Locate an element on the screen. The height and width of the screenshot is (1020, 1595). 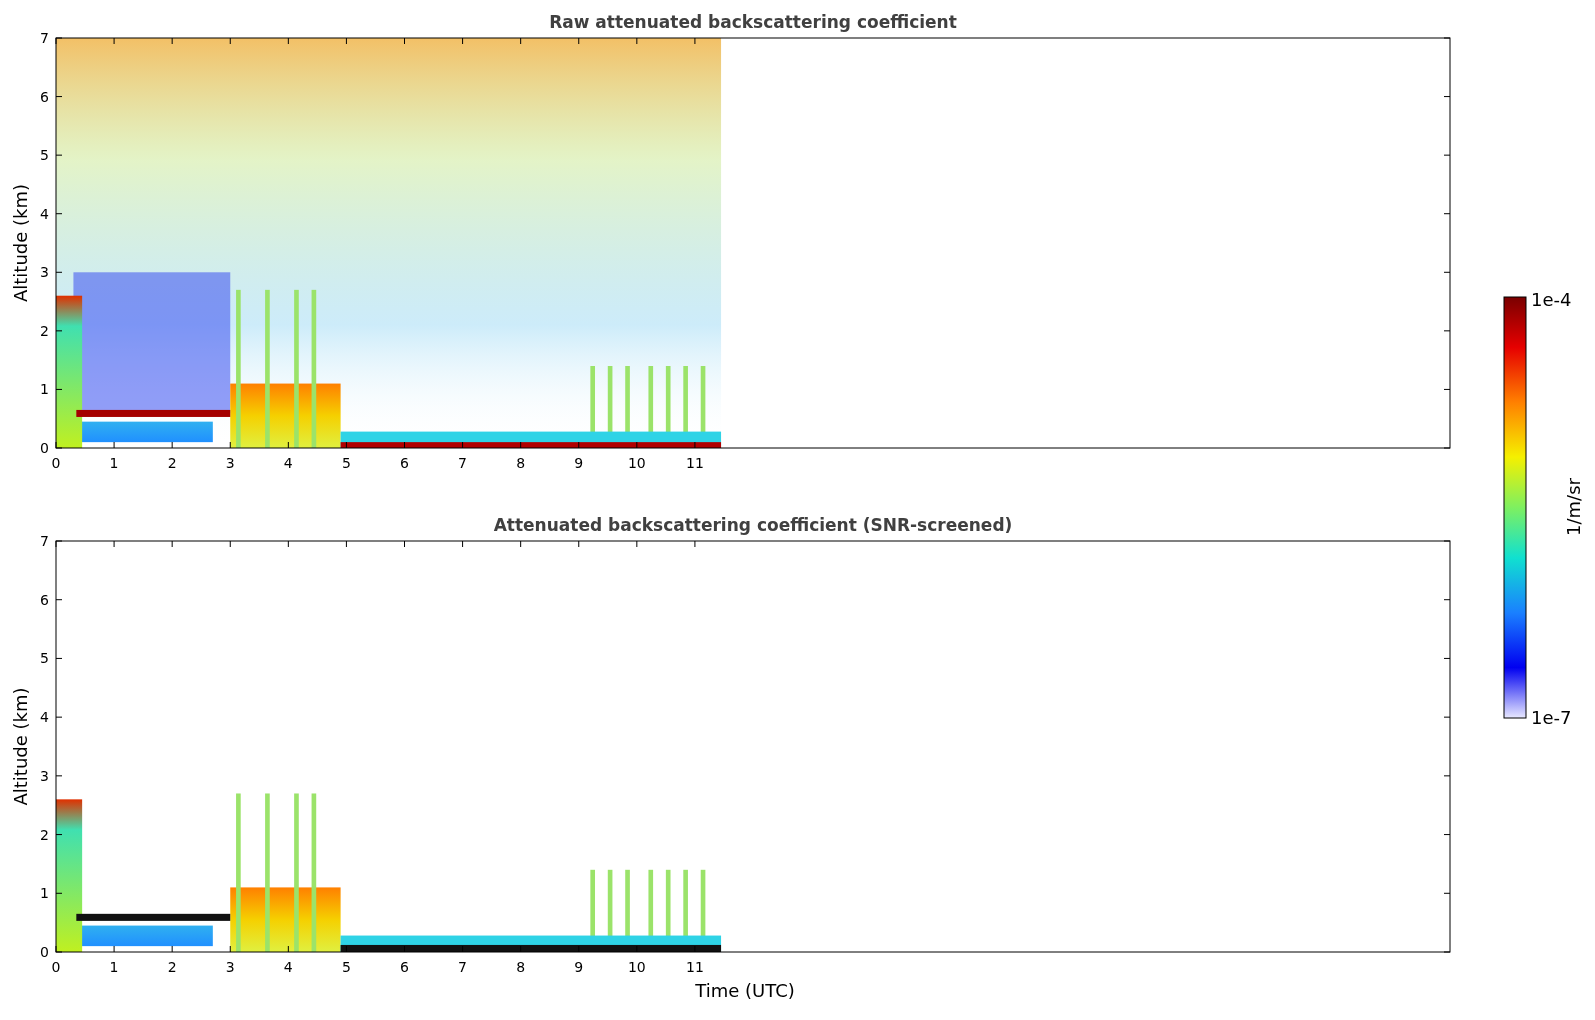
x-axis-label: Time (UTC) is located at coordinates (745, 990).